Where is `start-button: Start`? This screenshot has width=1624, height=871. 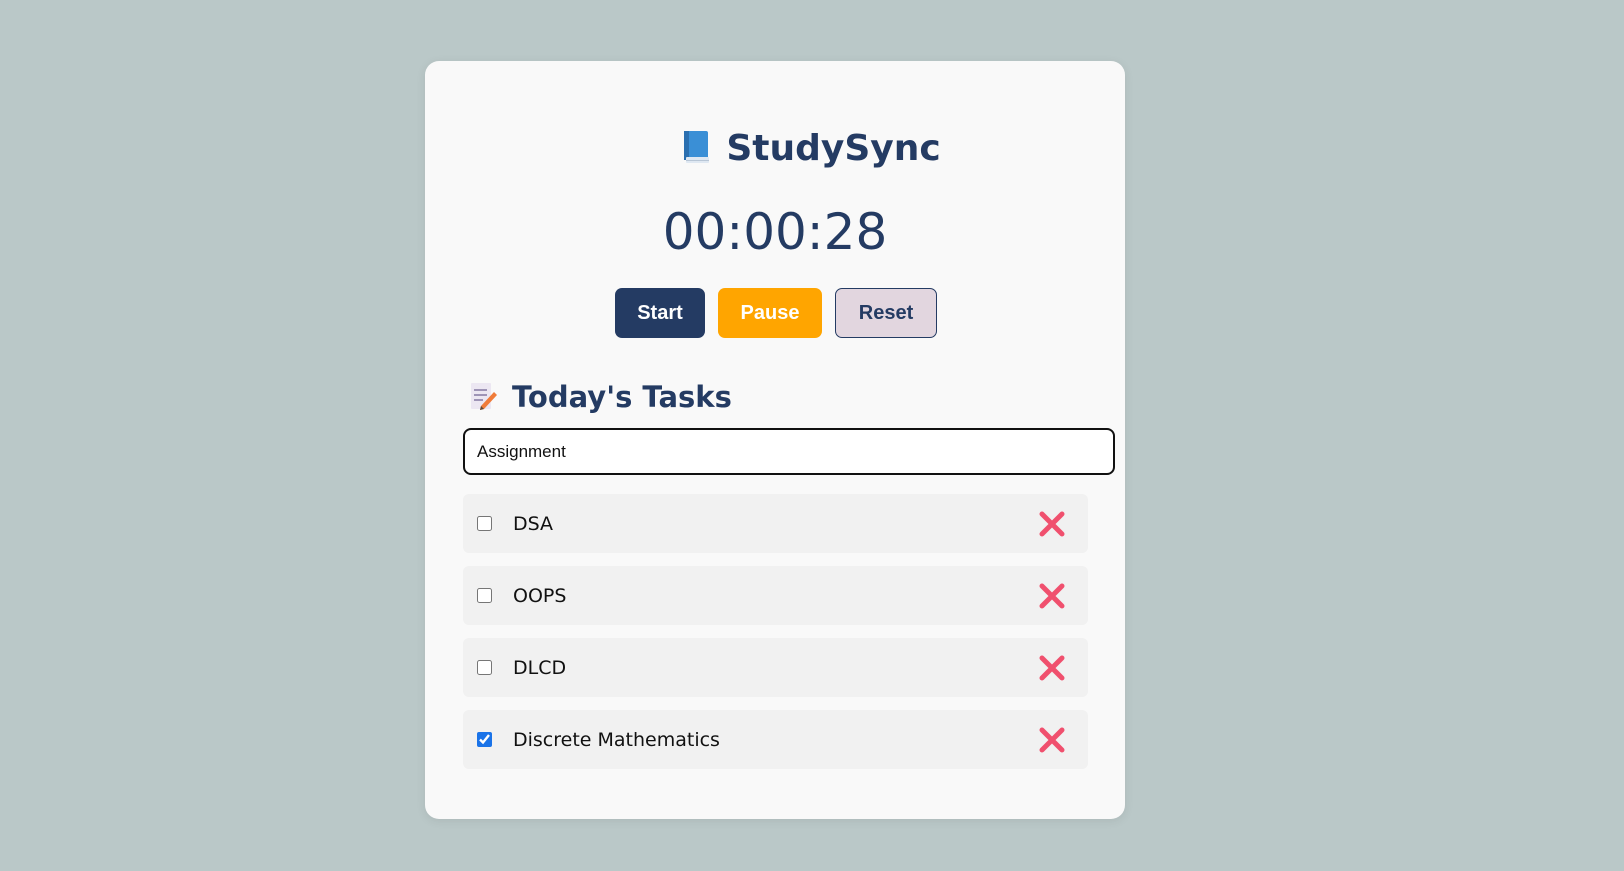
start-button: Start is located at coordinates (660, 313).